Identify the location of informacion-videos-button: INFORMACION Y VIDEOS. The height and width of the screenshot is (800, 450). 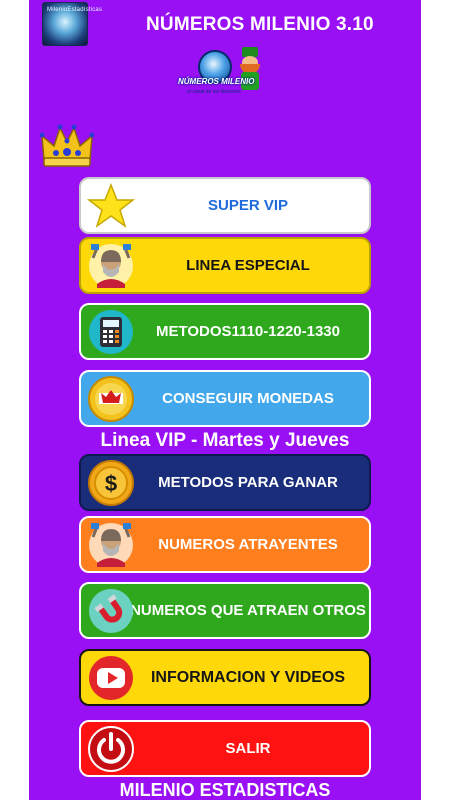
(225, 677).